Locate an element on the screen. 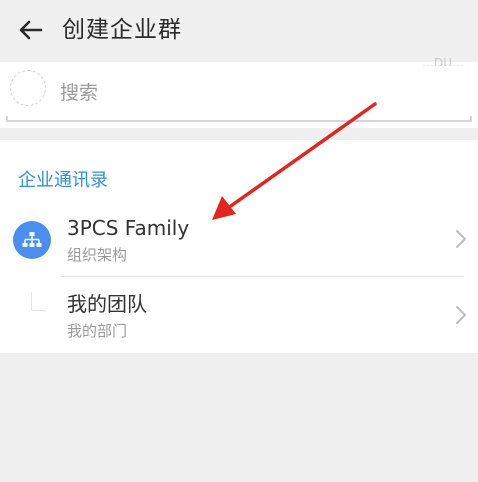  list-item-subtitle: 我的部门 is located at coordinates (97, 331).